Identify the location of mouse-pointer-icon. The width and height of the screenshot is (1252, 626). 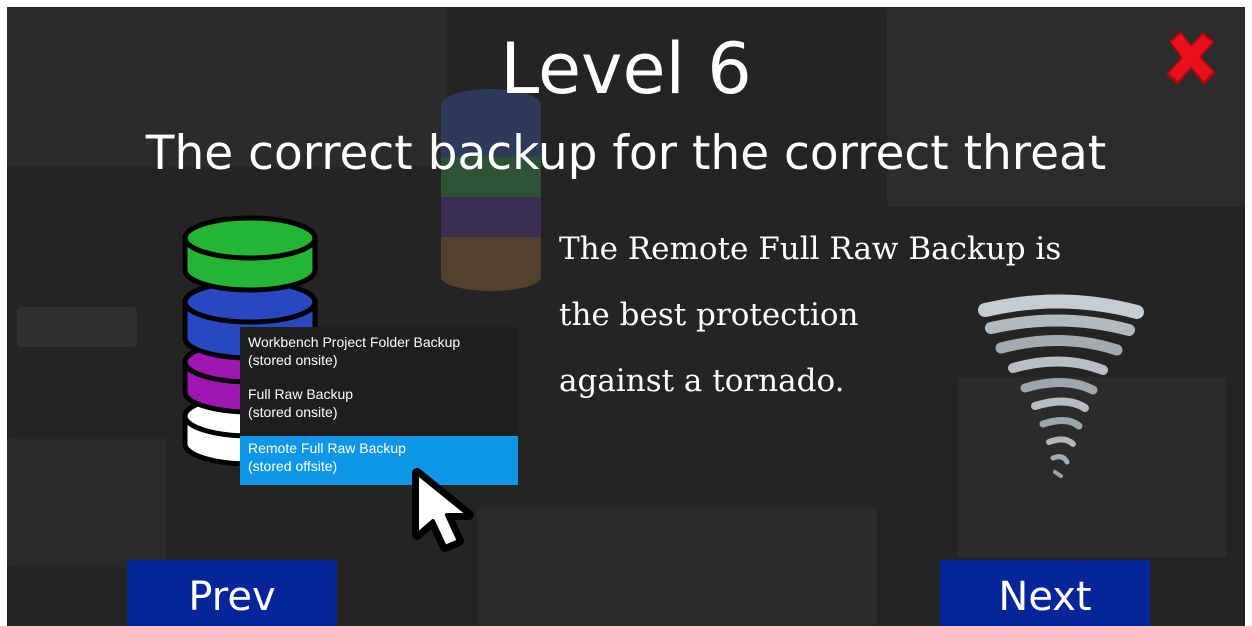
(443, 510).